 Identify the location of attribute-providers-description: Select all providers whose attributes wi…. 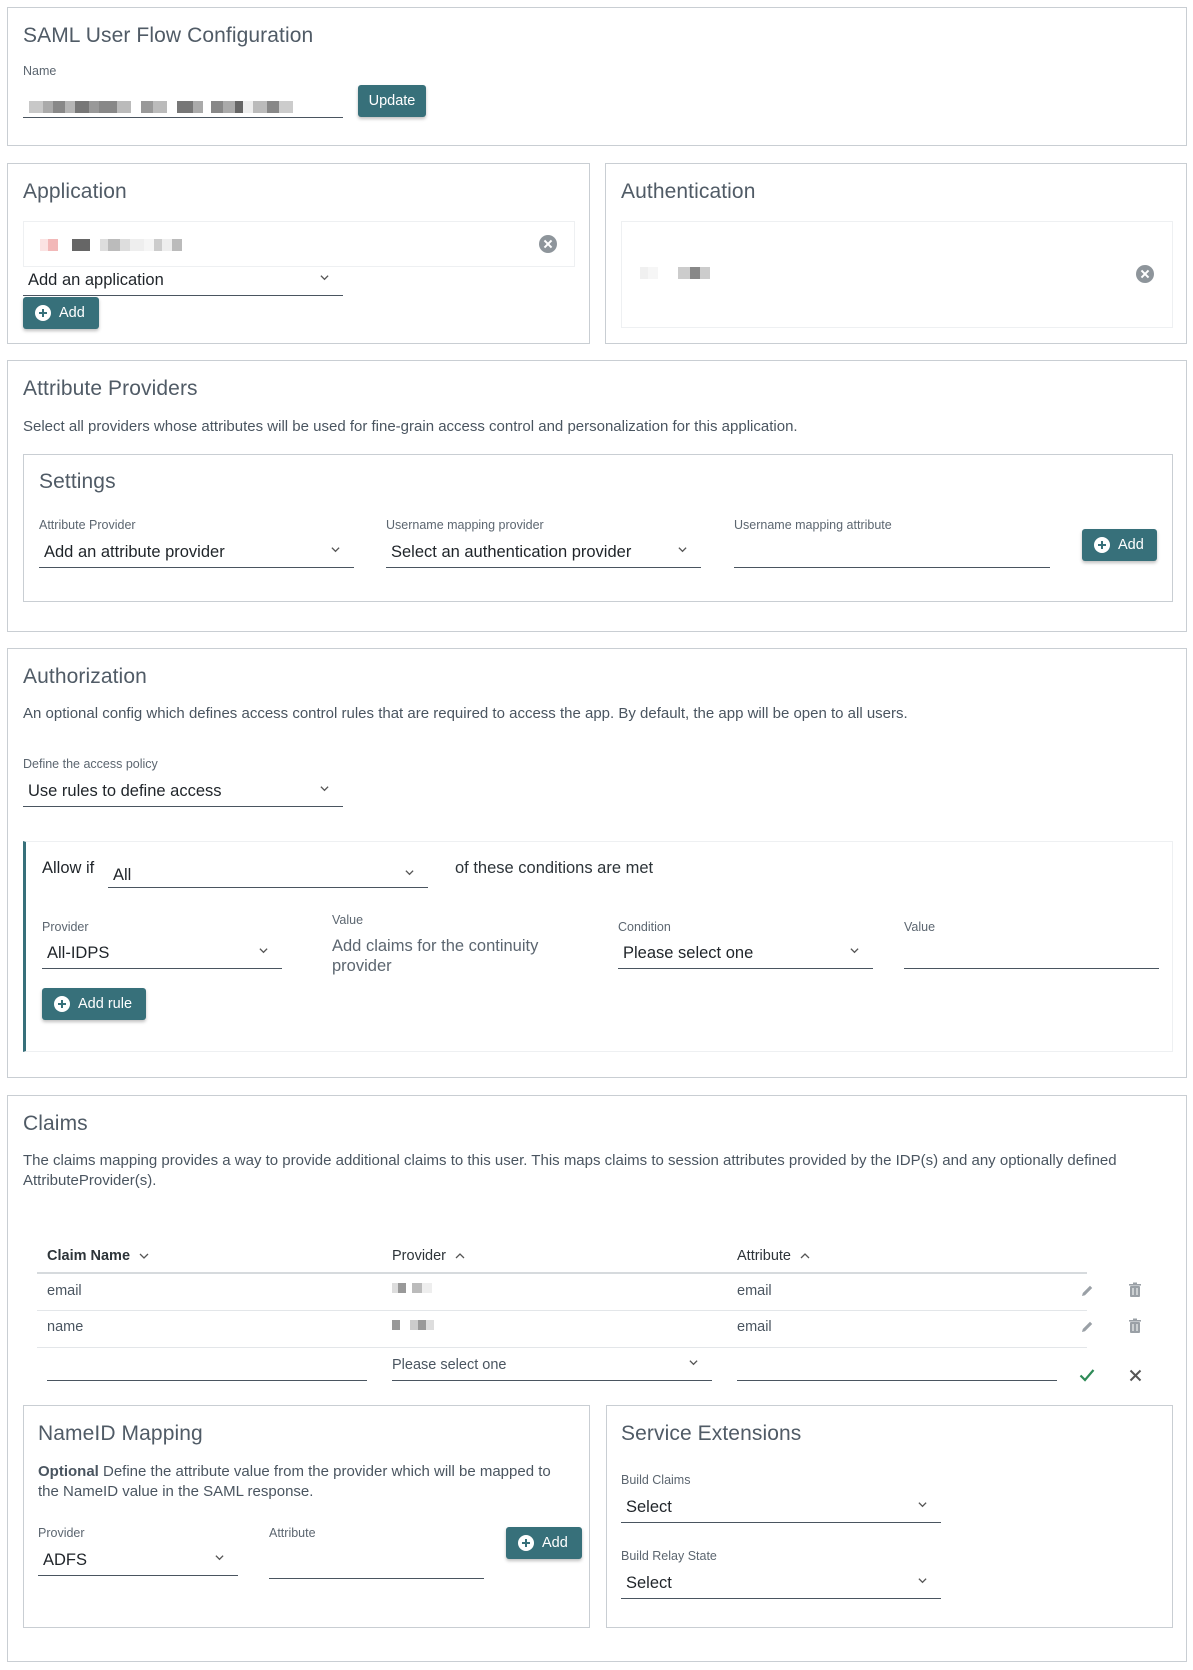
(410, 426).